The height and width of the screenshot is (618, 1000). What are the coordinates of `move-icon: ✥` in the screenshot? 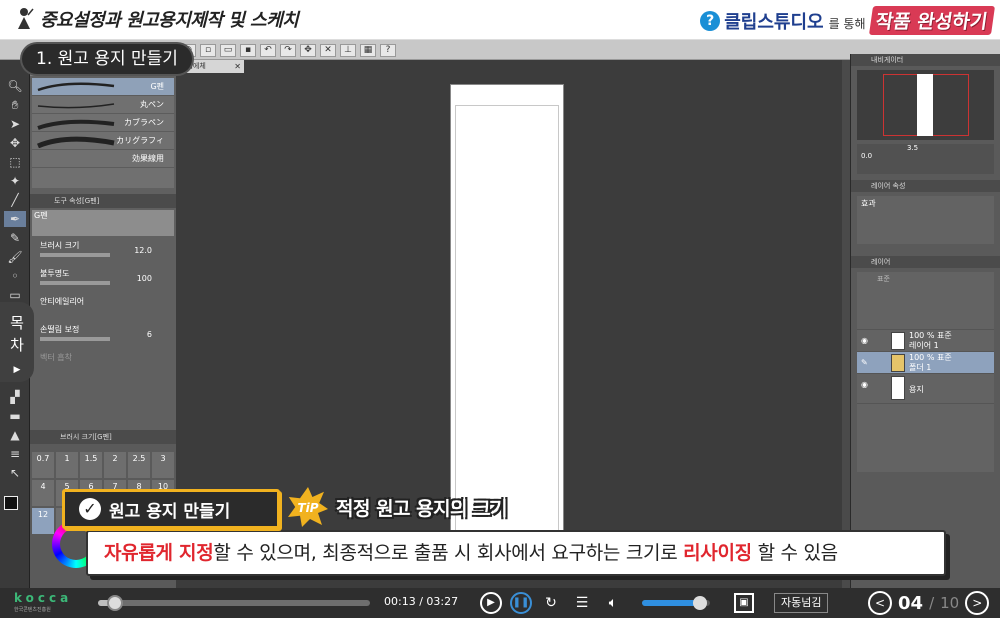 It's located at (15, 143).